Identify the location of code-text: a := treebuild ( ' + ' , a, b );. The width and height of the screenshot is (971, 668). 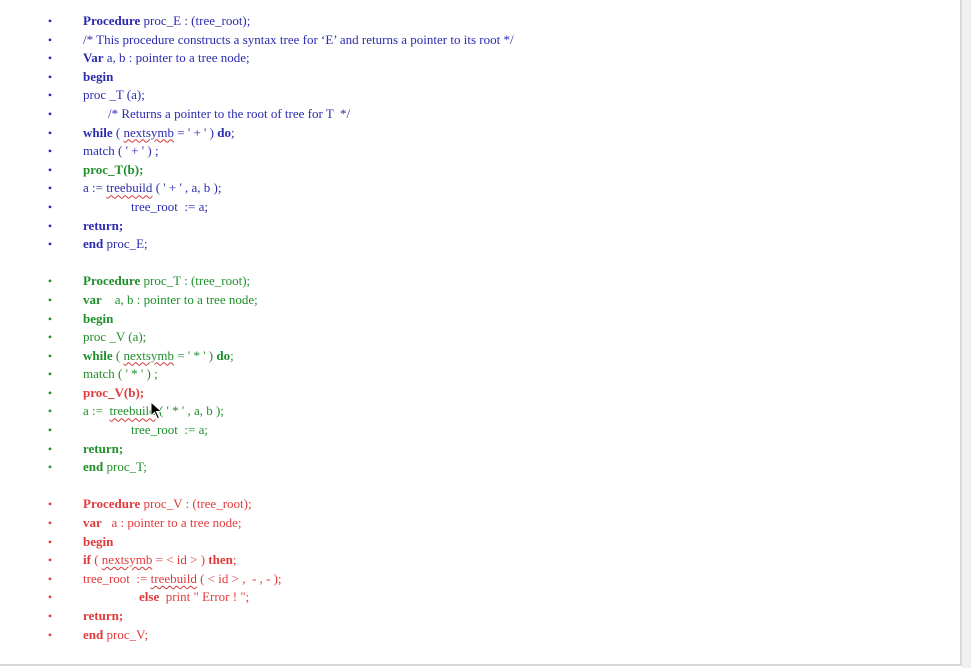
(152, 188).